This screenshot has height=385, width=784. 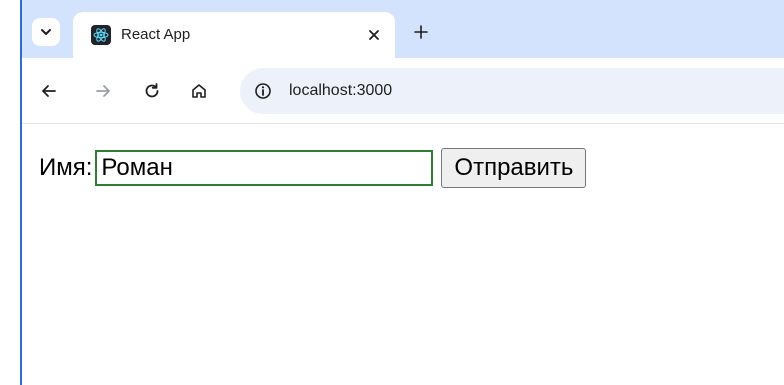 I want to click on back-arrow-icon, so click(x=49, y=91).